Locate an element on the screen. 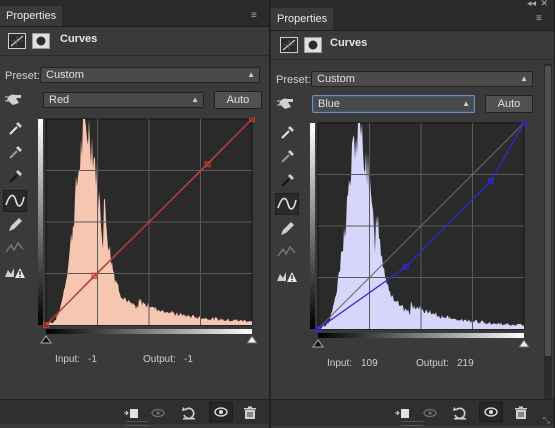  input-value: 109 is located at coordinates (369, 363).